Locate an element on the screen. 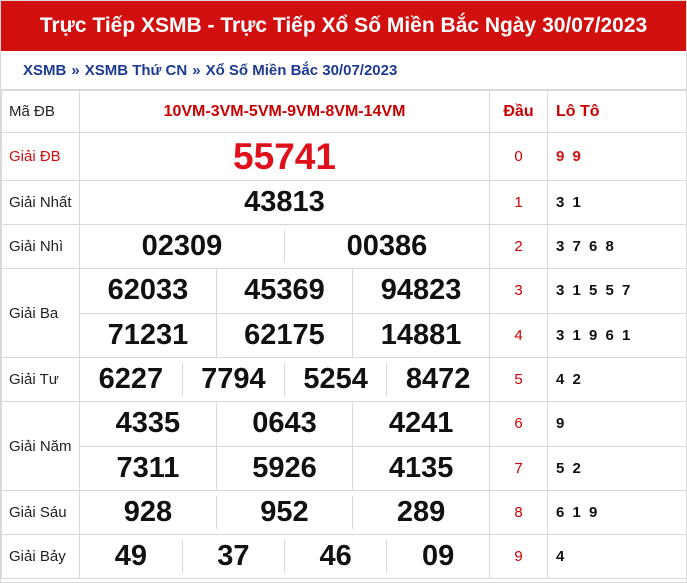 This screenshot has width=687, height=583. loto-dau-5: 5 is located at coordinates (518, 379).